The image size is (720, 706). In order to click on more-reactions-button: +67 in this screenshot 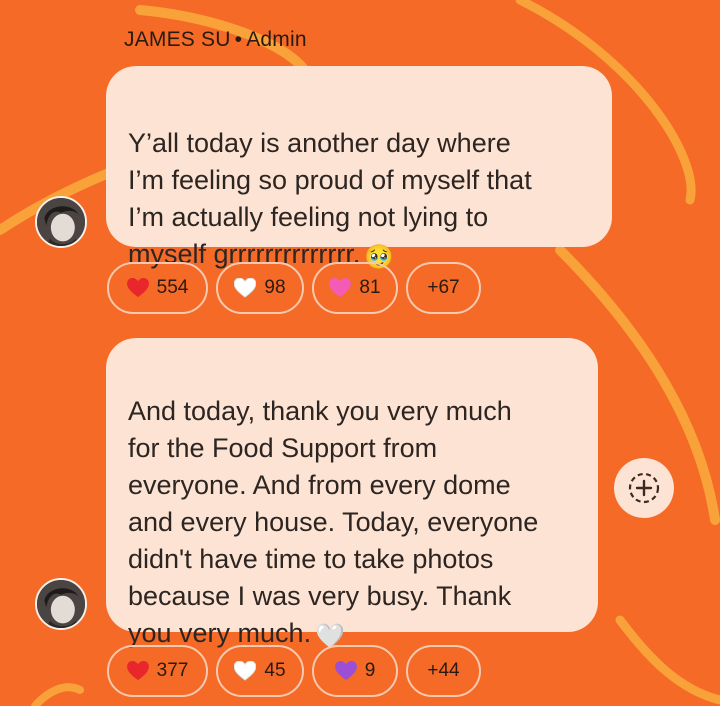, I will do `click(443, 288)`.